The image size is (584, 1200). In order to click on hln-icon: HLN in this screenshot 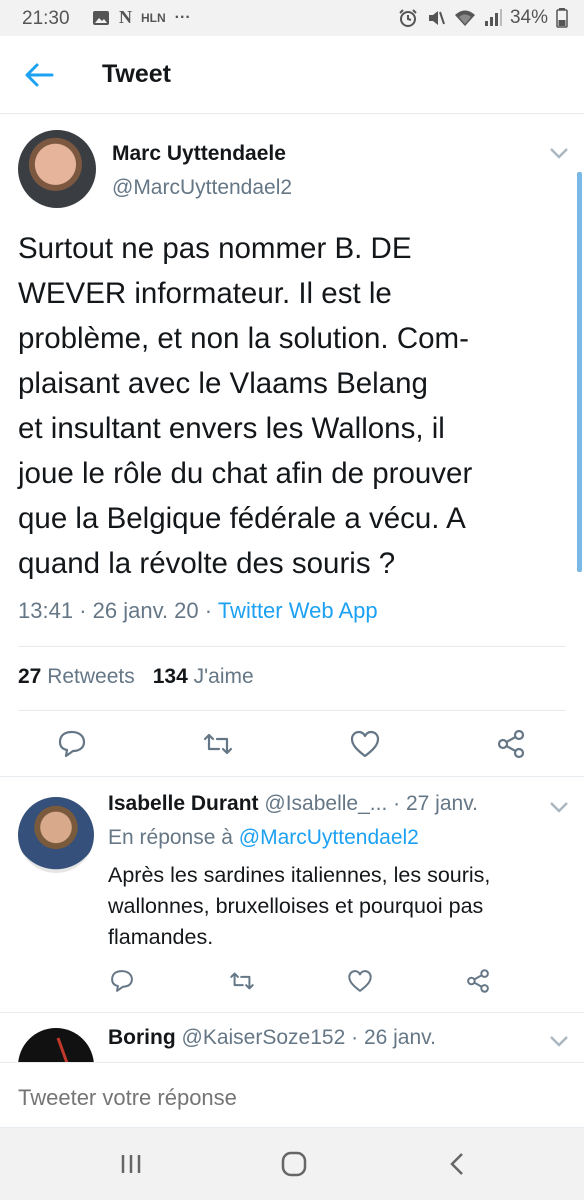, I will do `click(153, 17)`.